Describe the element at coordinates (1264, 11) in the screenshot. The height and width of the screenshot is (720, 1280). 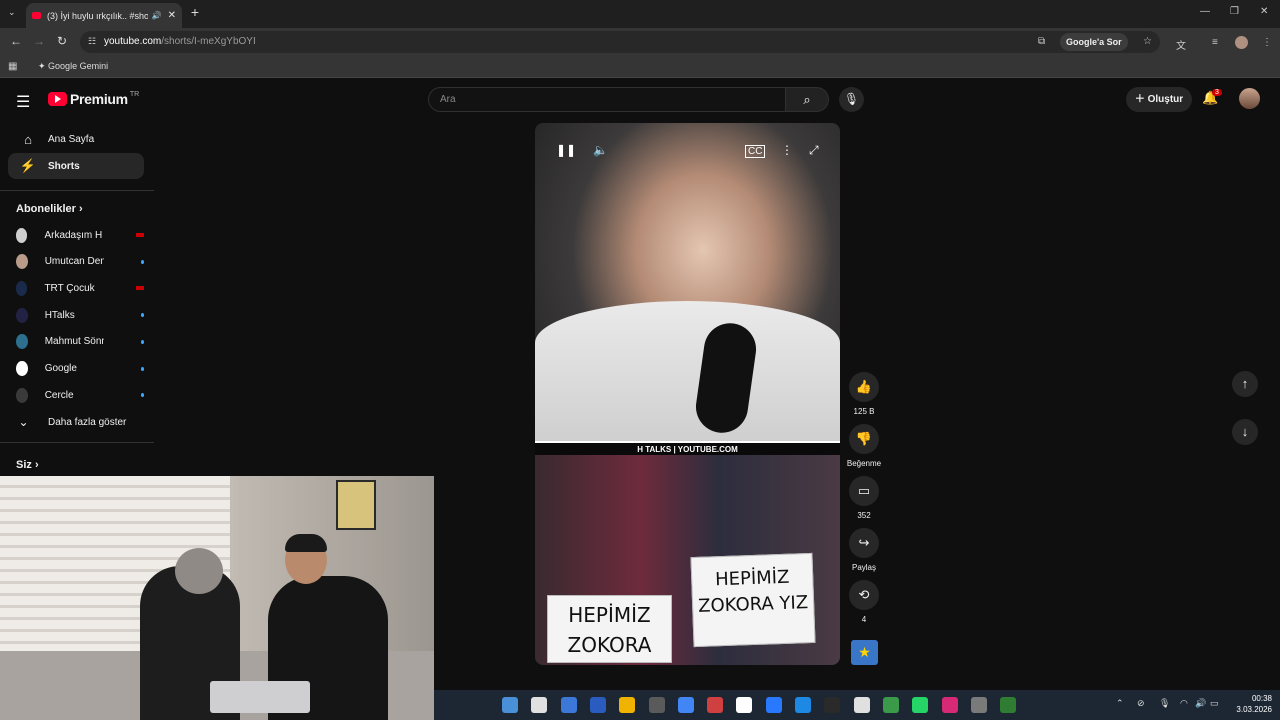
I see `close-window-icon: ✕` at that location.